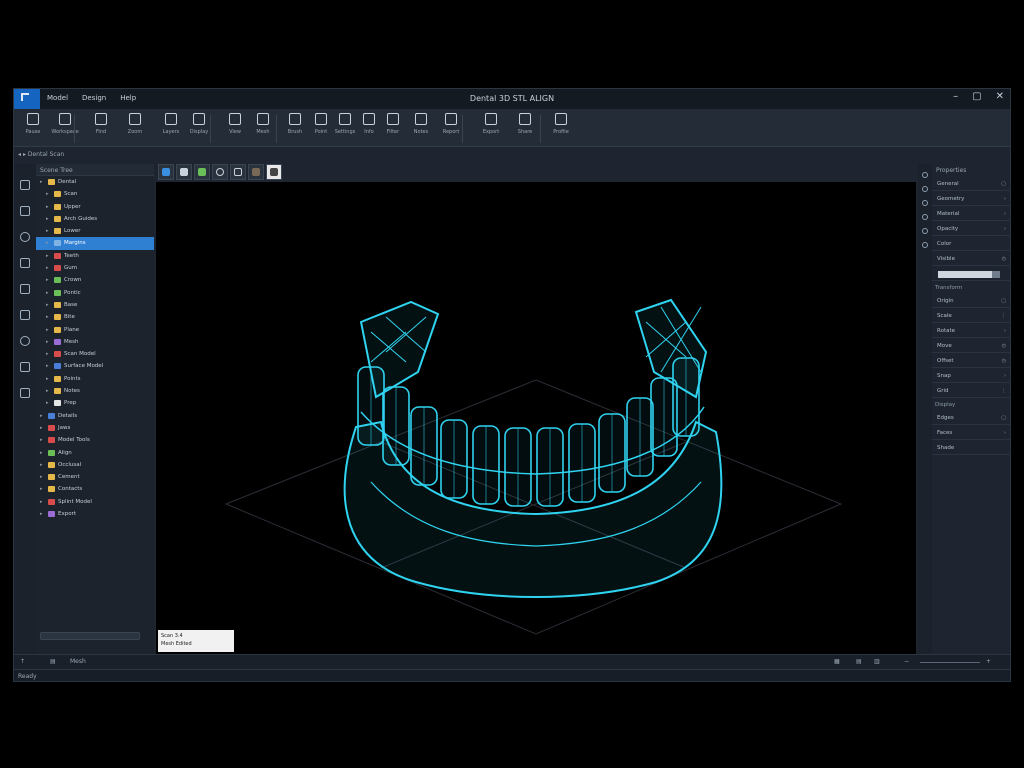  I want to click on ribbon-button-2: Find, so click(101, 124).